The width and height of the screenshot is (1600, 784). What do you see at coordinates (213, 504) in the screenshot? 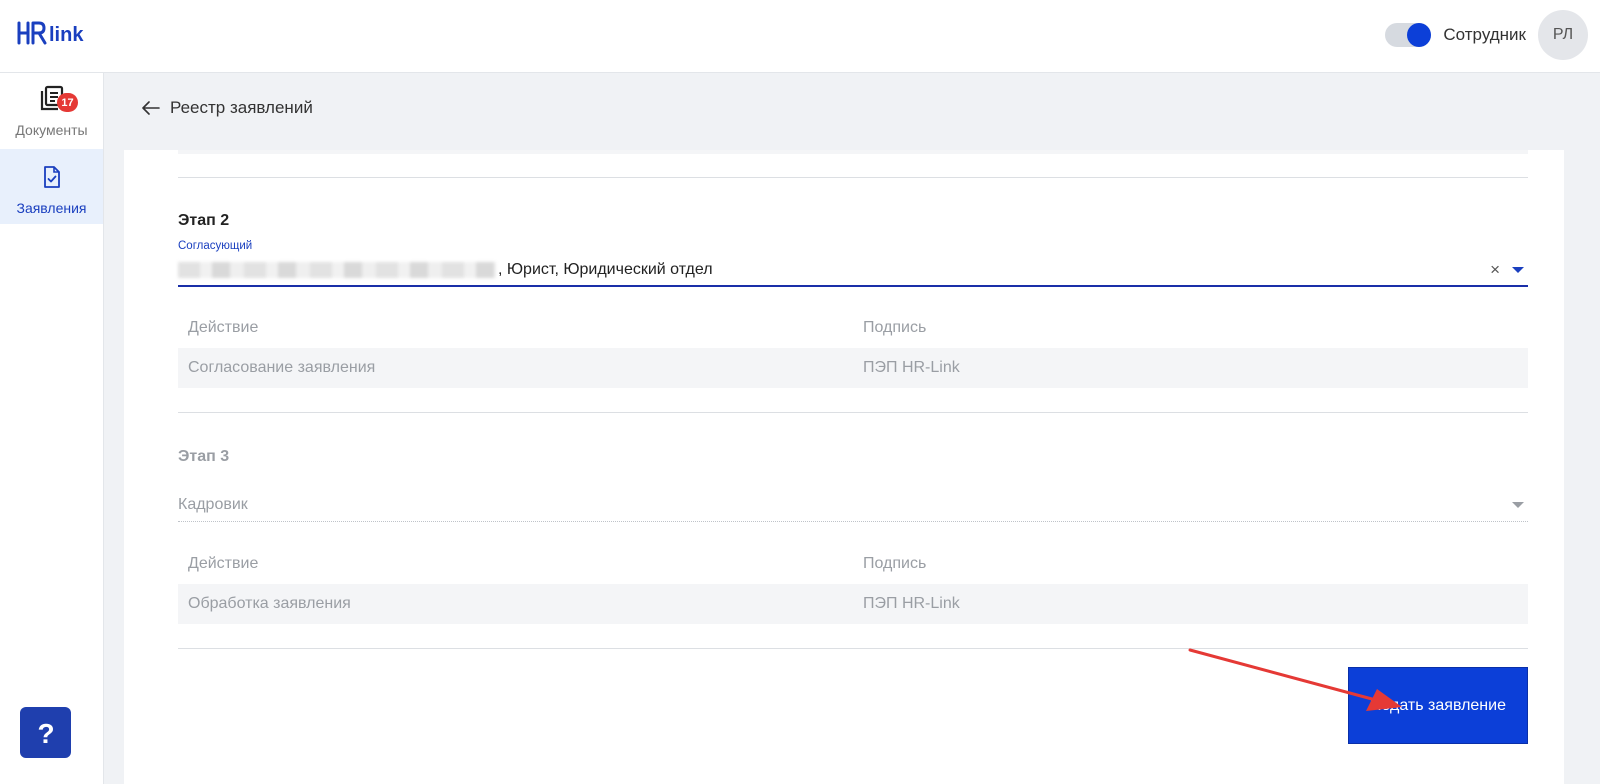
I see `hr-officer-placeholder: Кадровик` at bounding box center [213, 504].